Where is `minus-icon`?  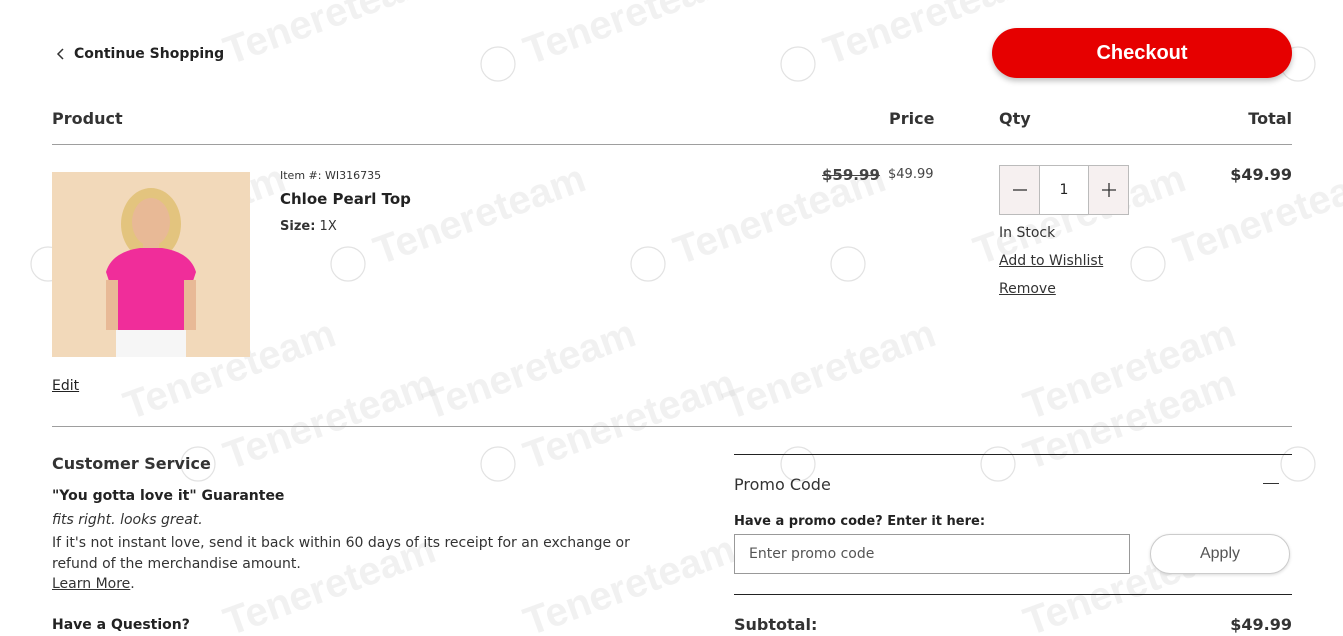 minus-icon is located at coordinates (1019, 190).